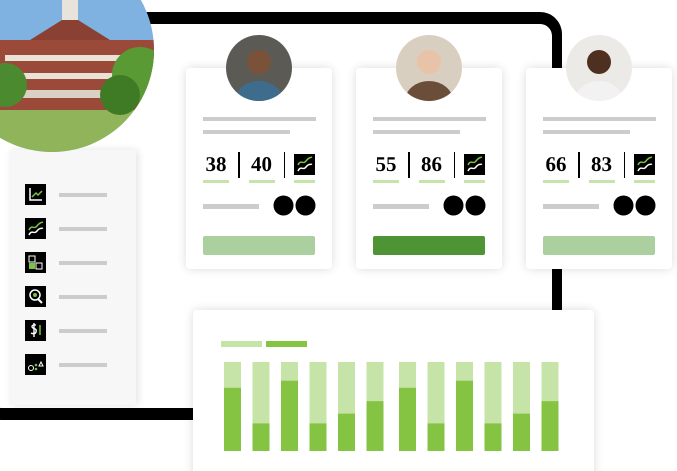  Describe the element at coordinates (431, 164) in the screenshot. I see `score: 86` at that location.